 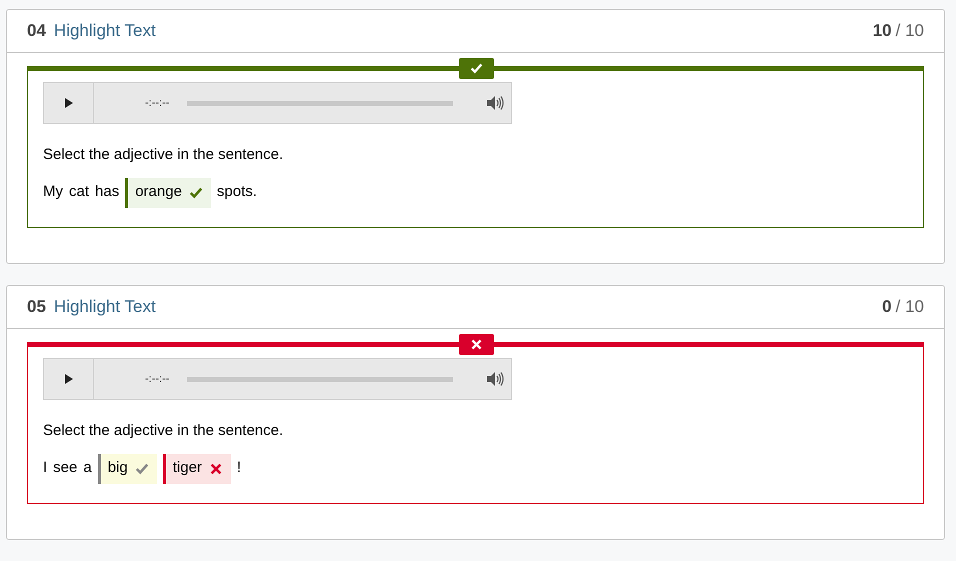 I want to click on highlighted-word: orange, so click(x=168, y=193).